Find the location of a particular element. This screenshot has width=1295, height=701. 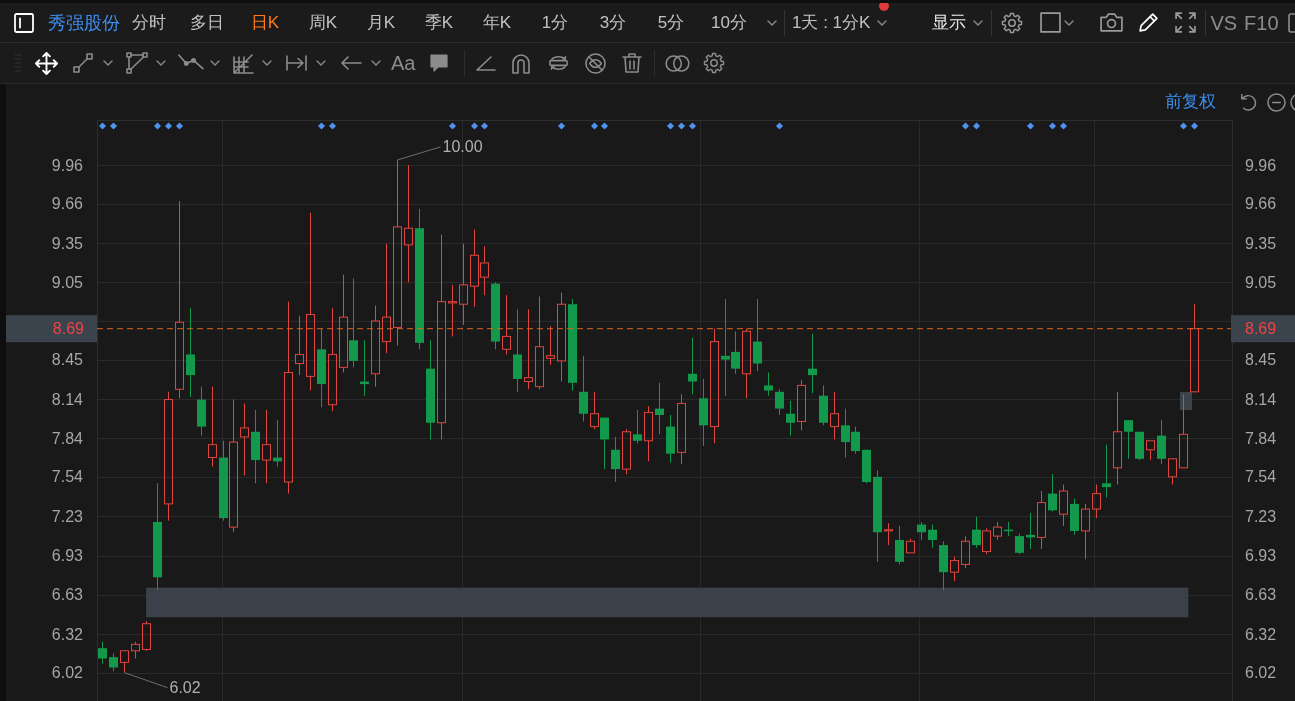

text-tool: Aa is located at coordinates (403, 63).